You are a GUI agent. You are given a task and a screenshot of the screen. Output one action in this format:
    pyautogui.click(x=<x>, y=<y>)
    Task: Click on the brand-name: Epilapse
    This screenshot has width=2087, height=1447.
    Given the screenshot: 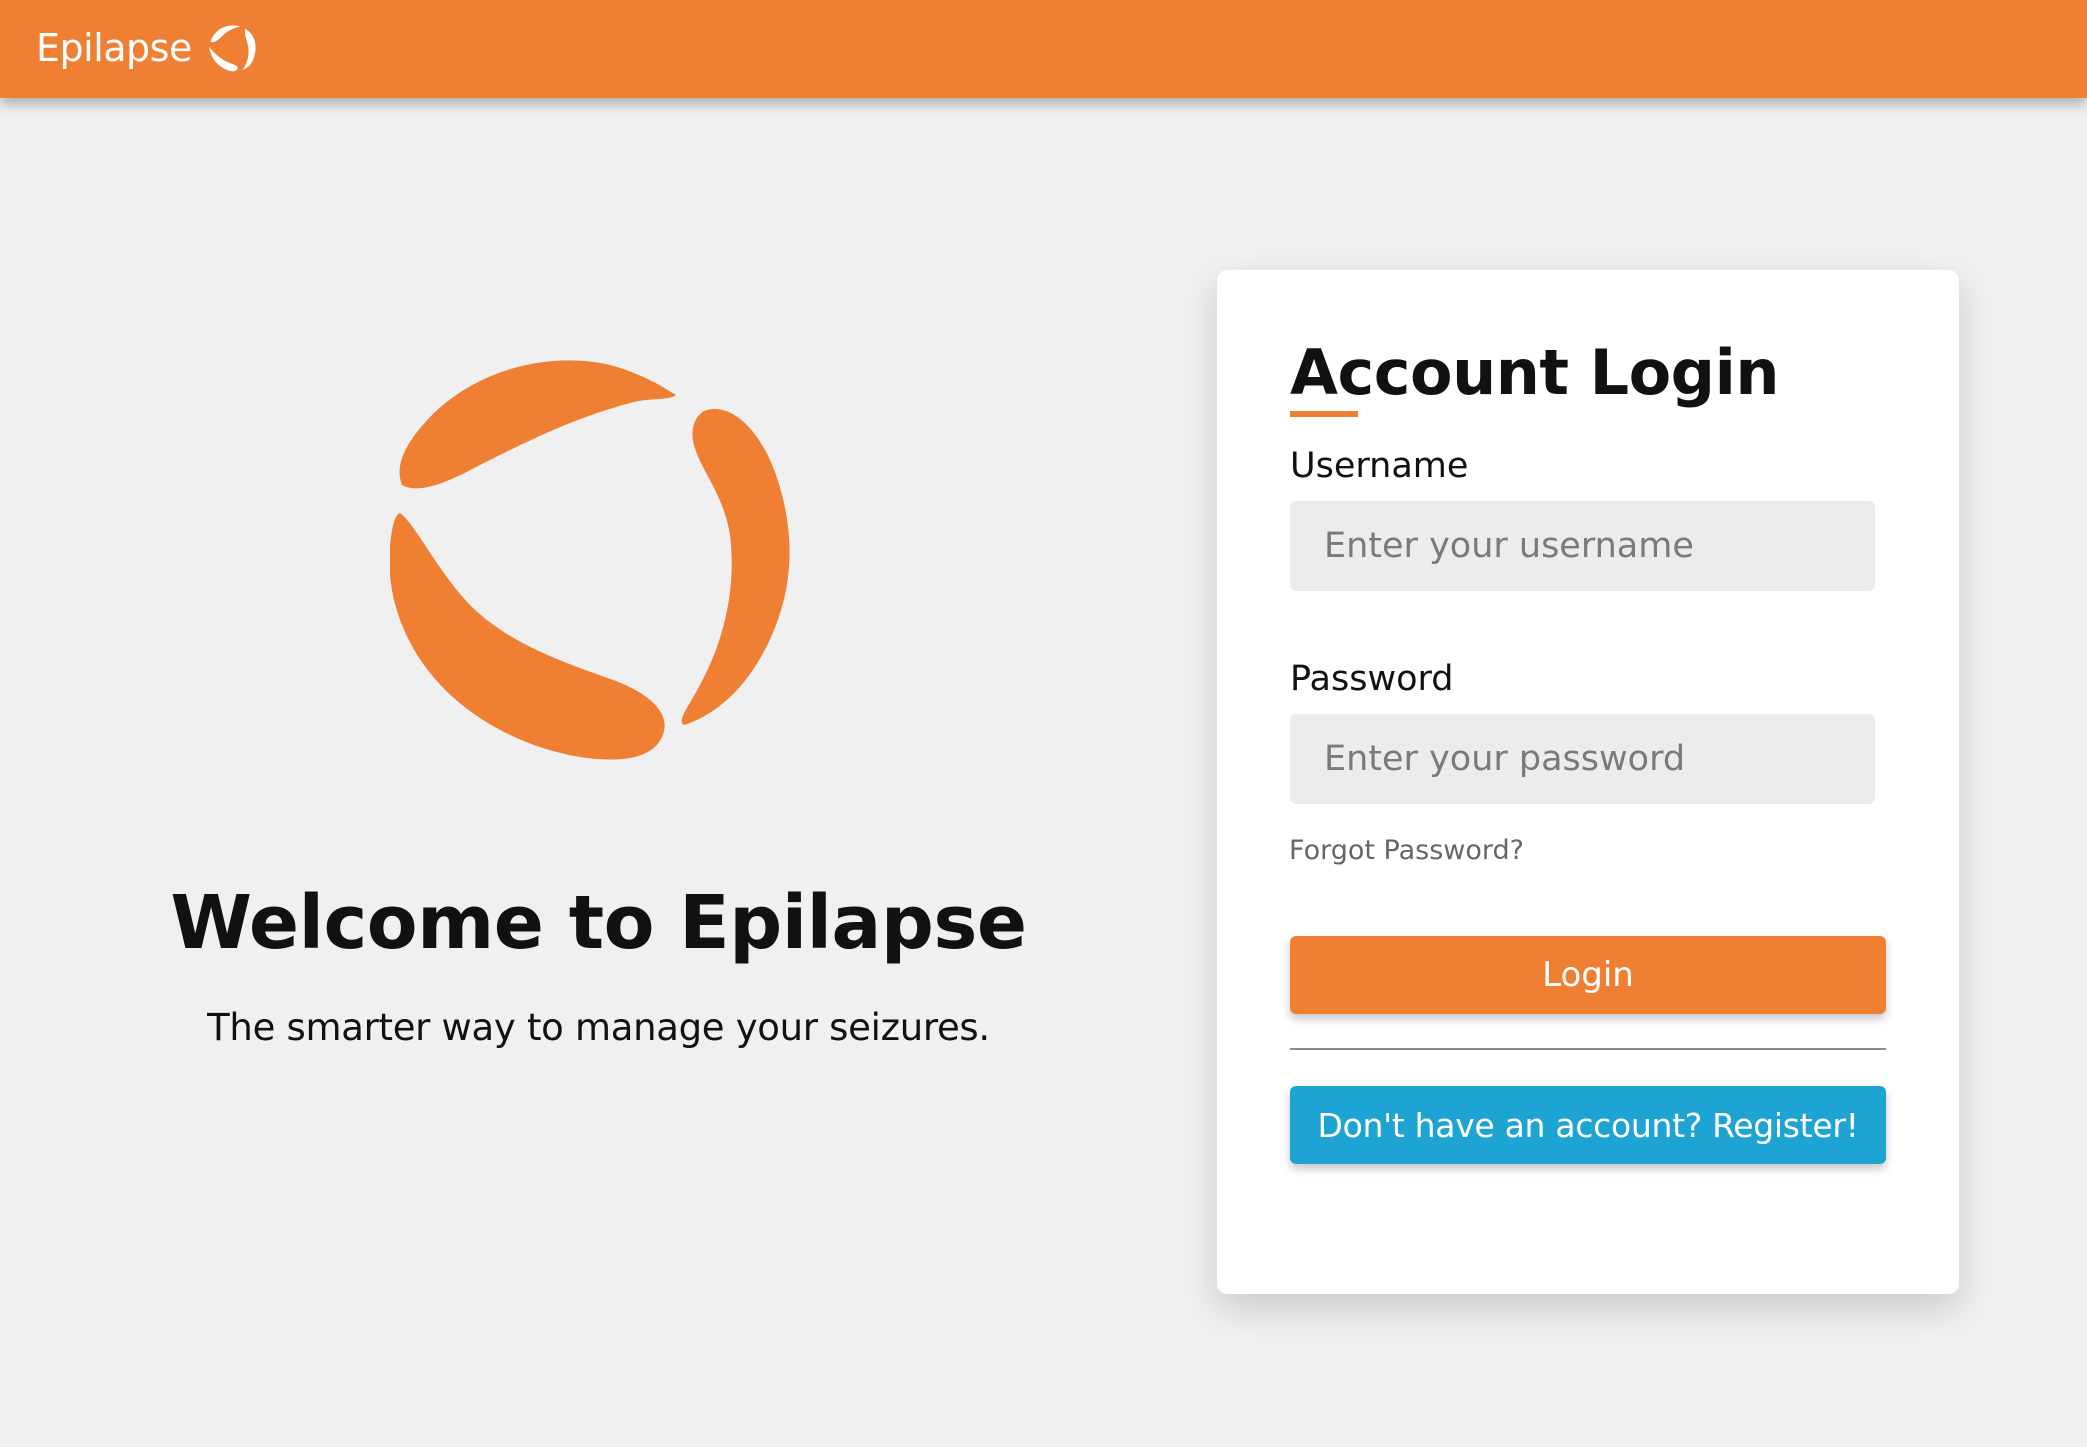 What is the action you would take?
    pyautogui.click(x=114, y=48)
    